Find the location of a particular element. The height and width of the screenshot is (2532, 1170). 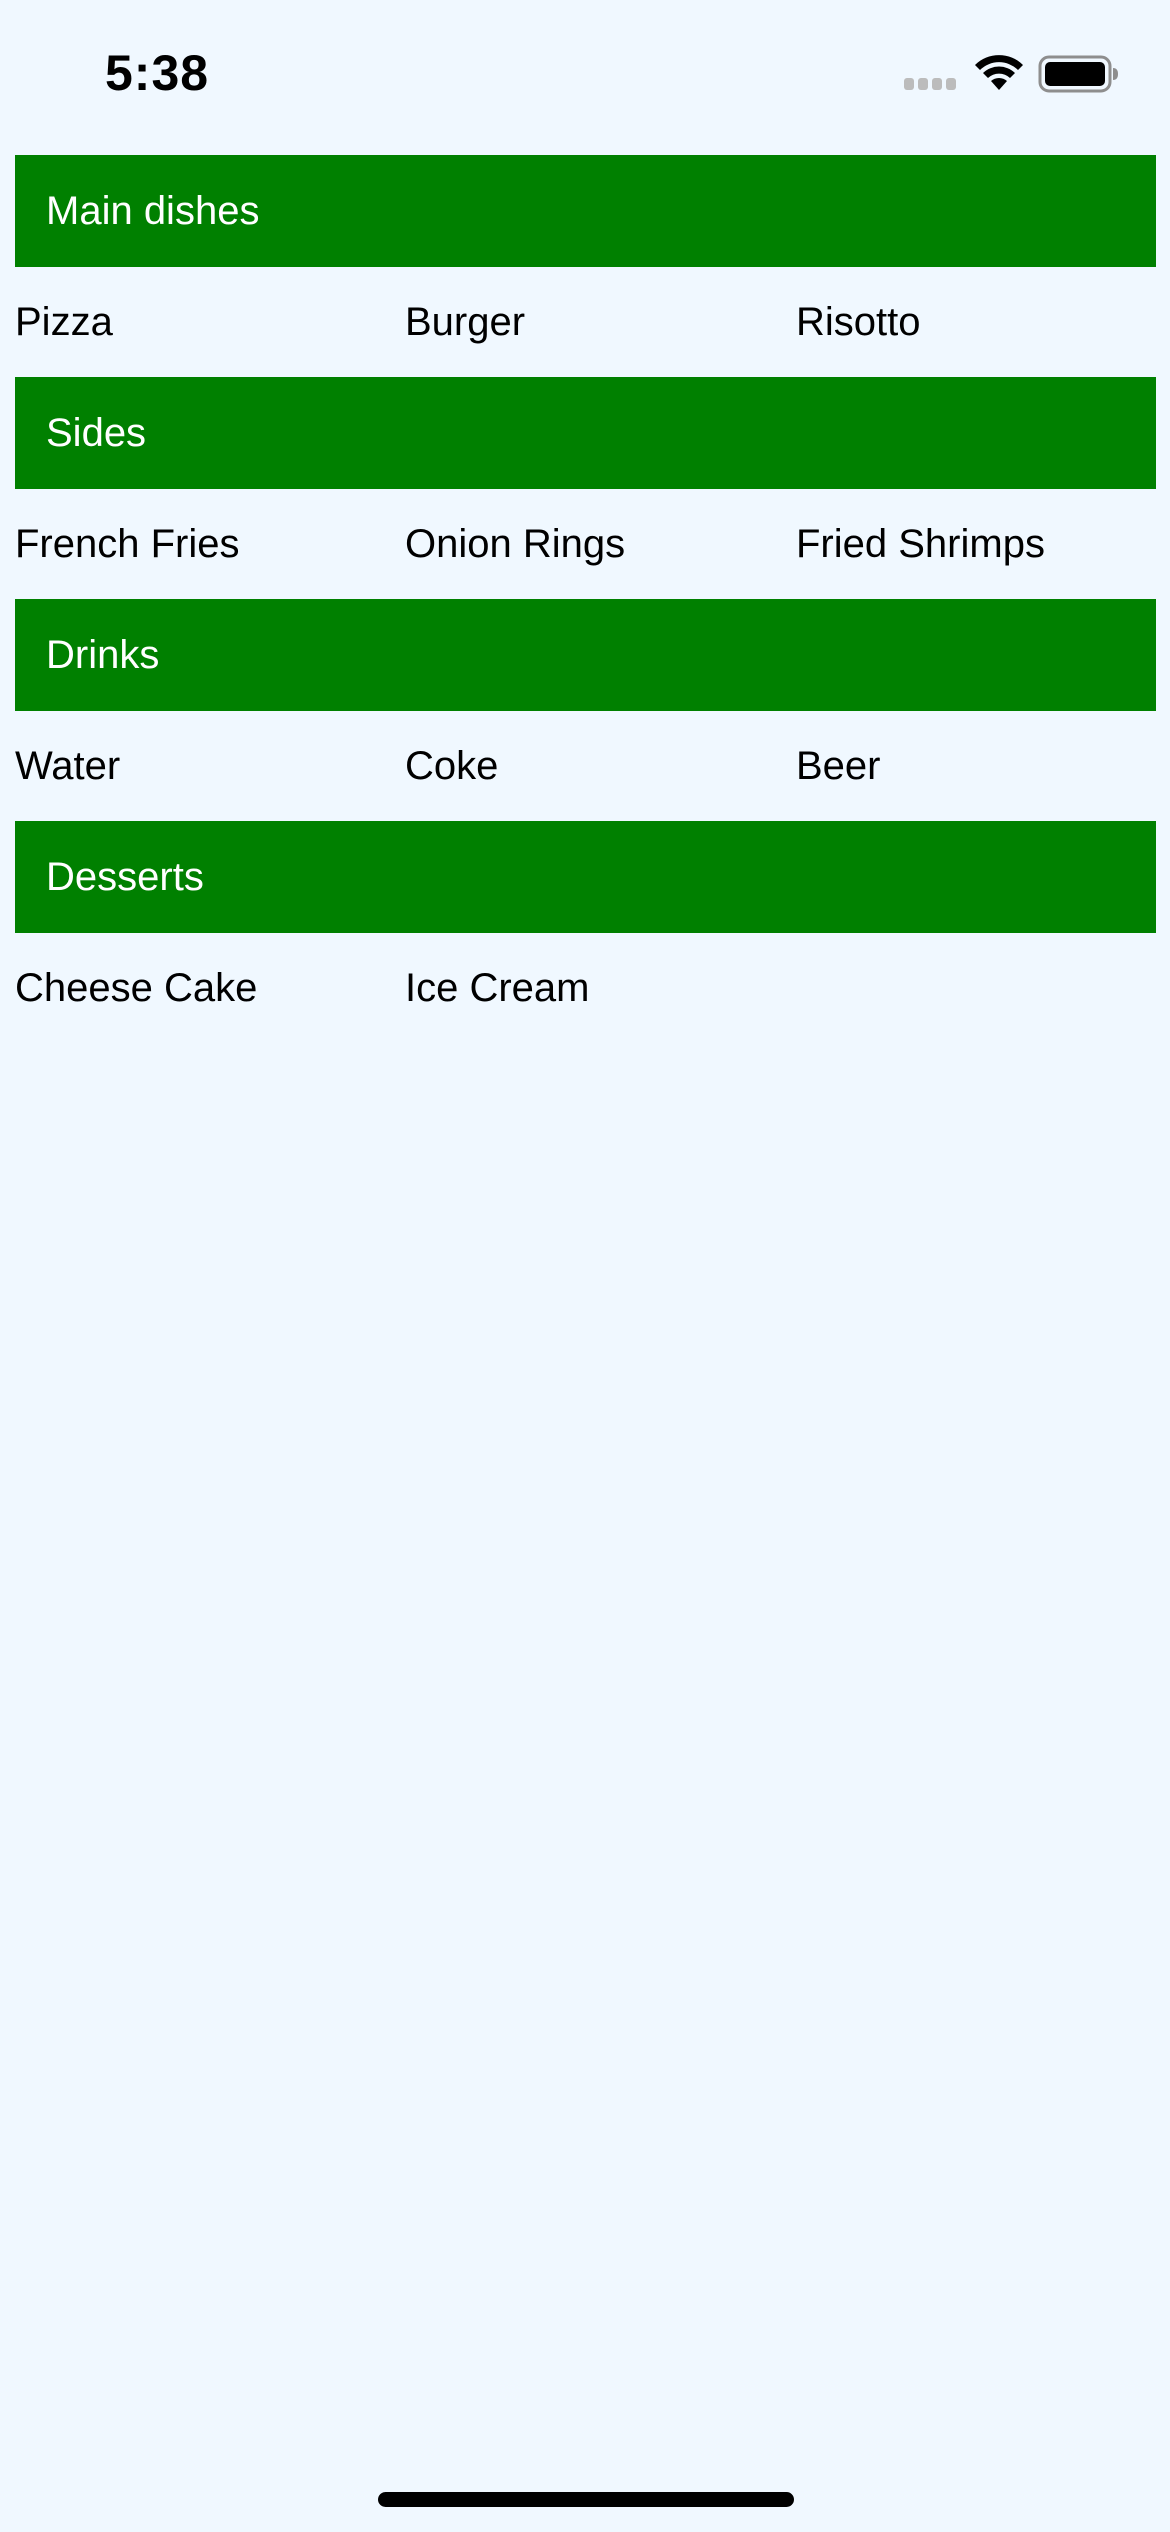

status-time: 5:38 is located at coordinates (157, 73).